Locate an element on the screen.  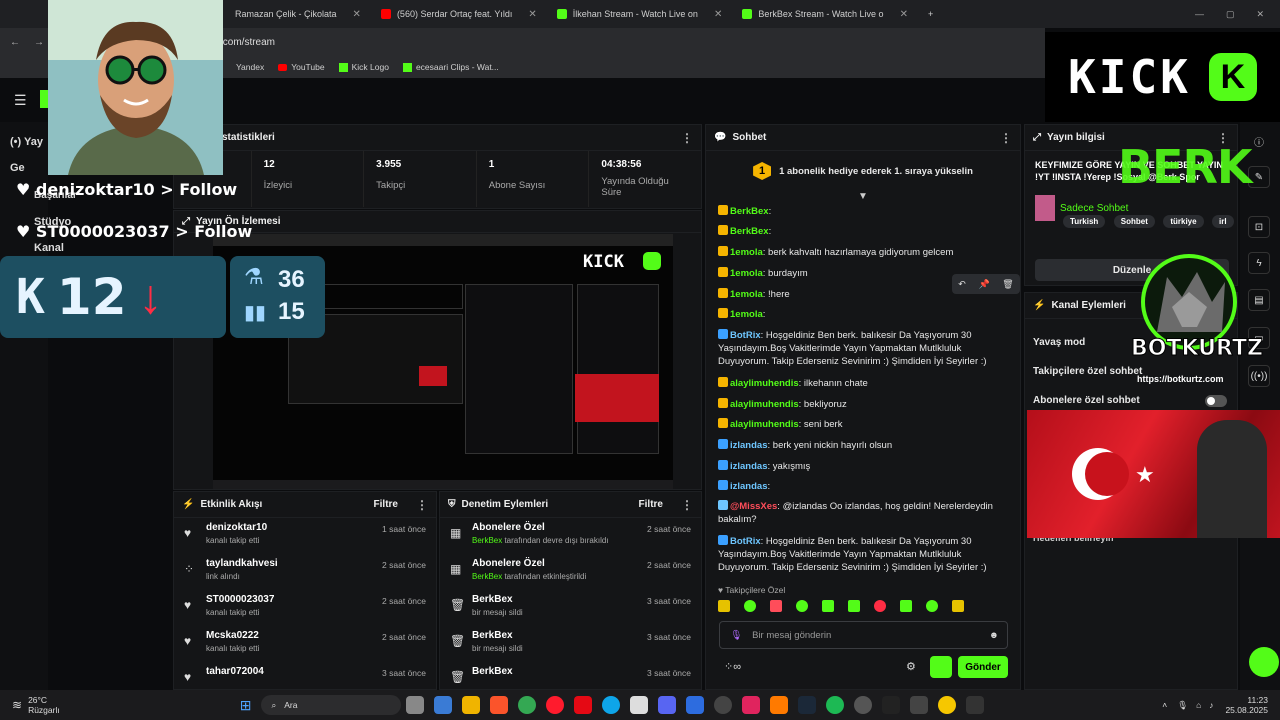
chat-message: izlandas: berk yeni nickin hayırlı olsun is located at coordinates (864, 445).